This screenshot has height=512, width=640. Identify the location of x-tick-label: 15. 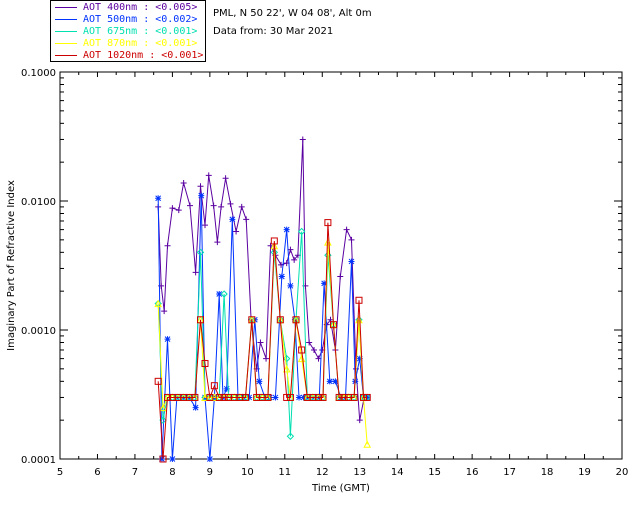
(434, 472).